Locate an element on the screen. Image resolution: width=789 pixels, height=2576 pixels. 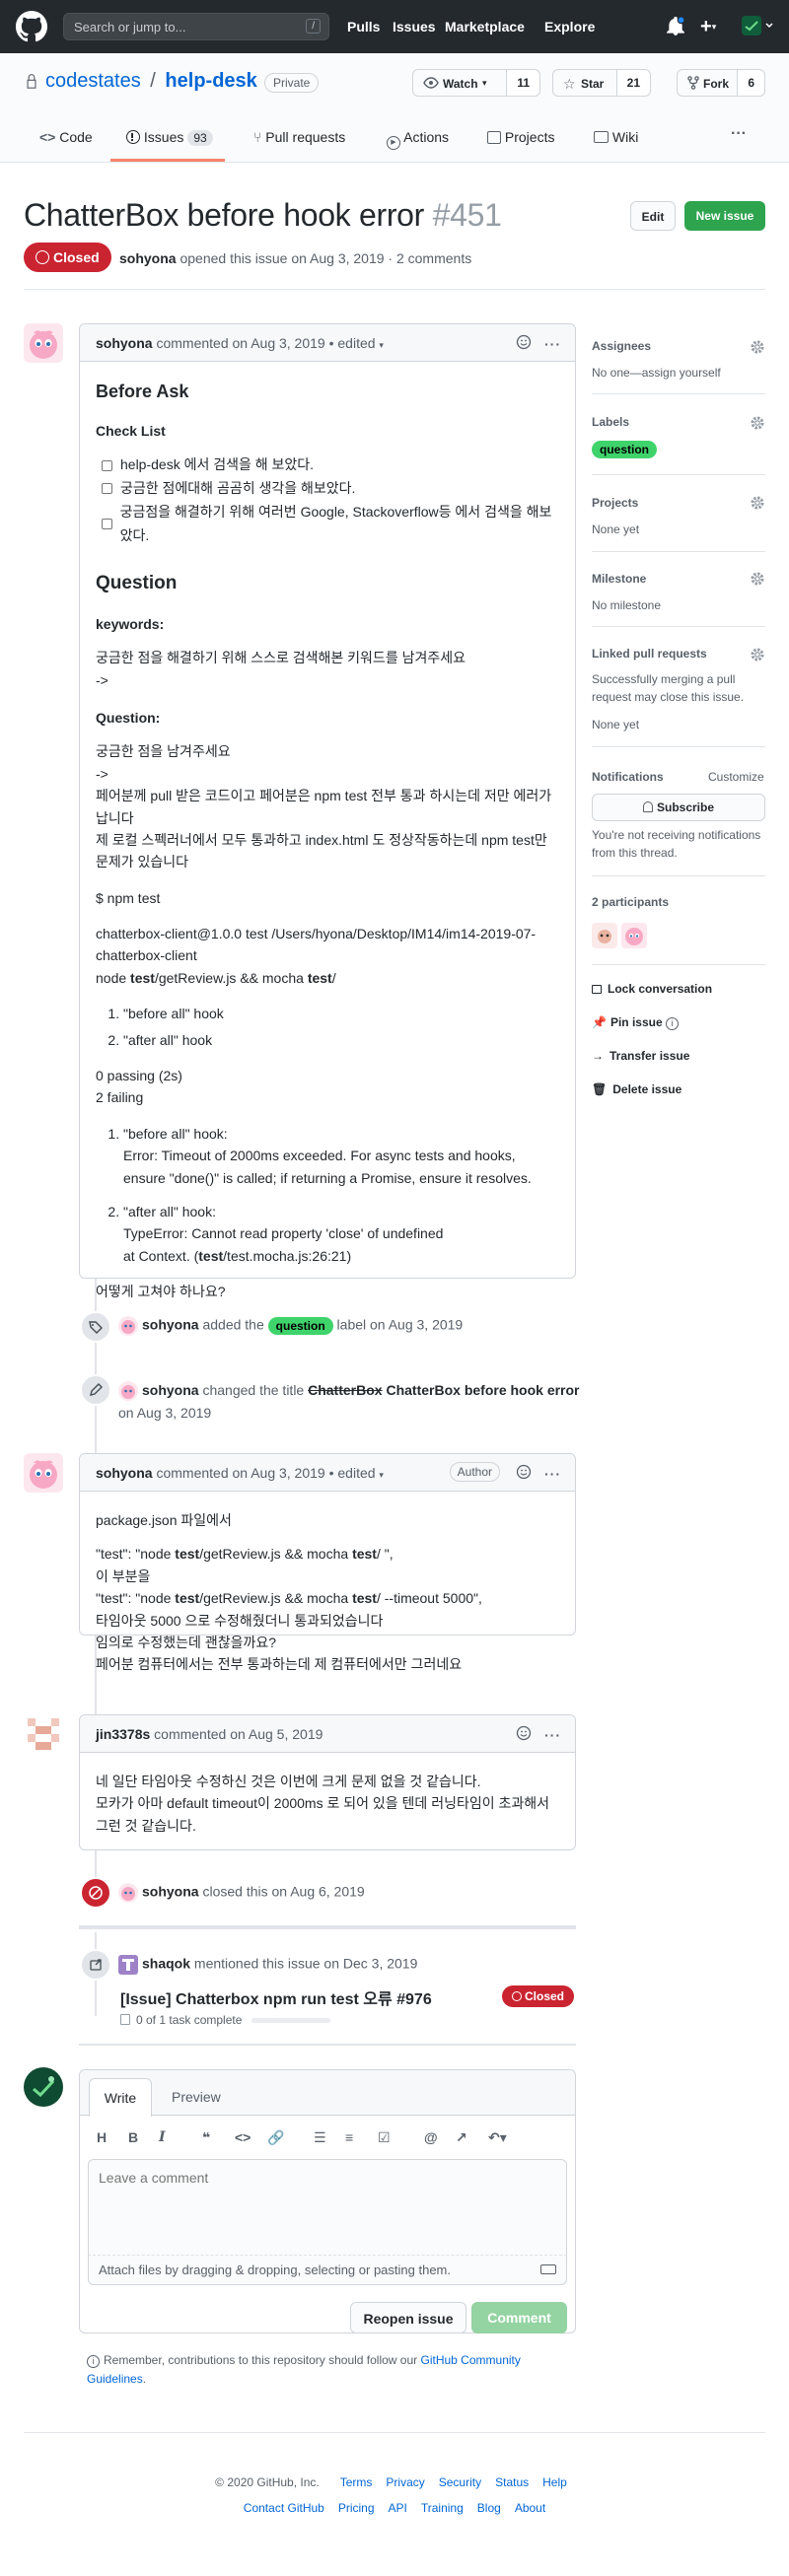
nav-marketplace: Marketplace is located at coordinates (485, 27).